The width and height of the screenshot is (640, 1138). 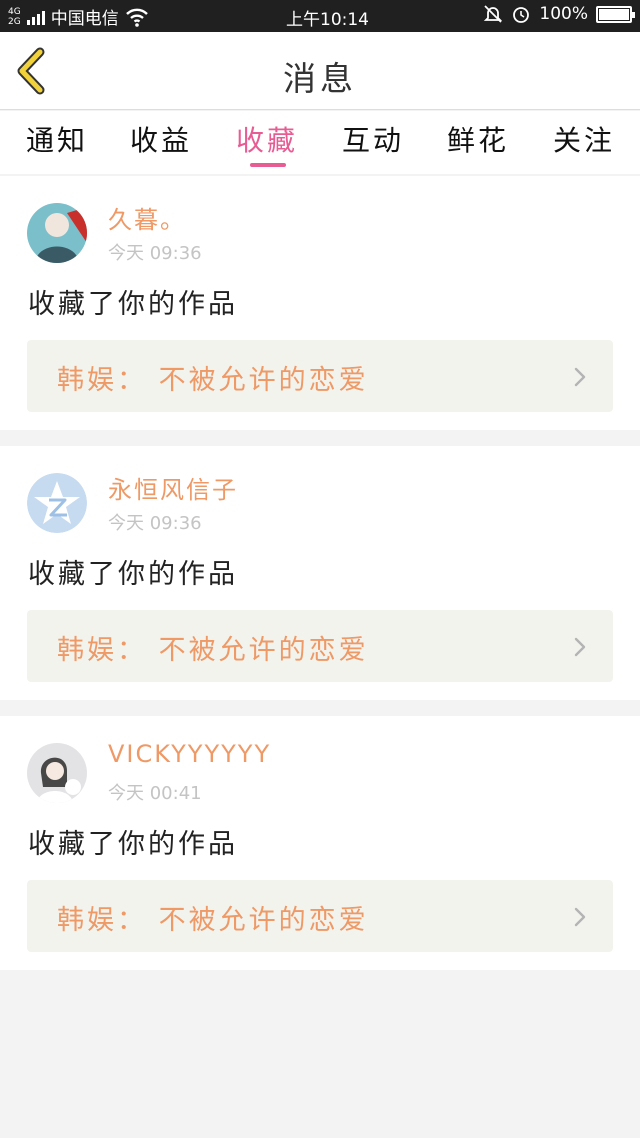 What do you see at coordinates (373, 139) in the screenshot?
I see `tab-interactions: 互动` at bounding box center [373, 139].